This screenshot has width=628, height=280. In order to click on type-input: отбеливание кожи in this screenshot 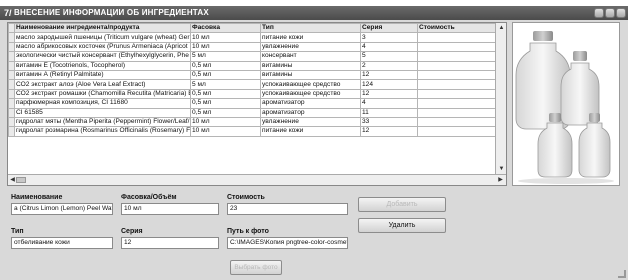, I will do `click(62, 243)`.